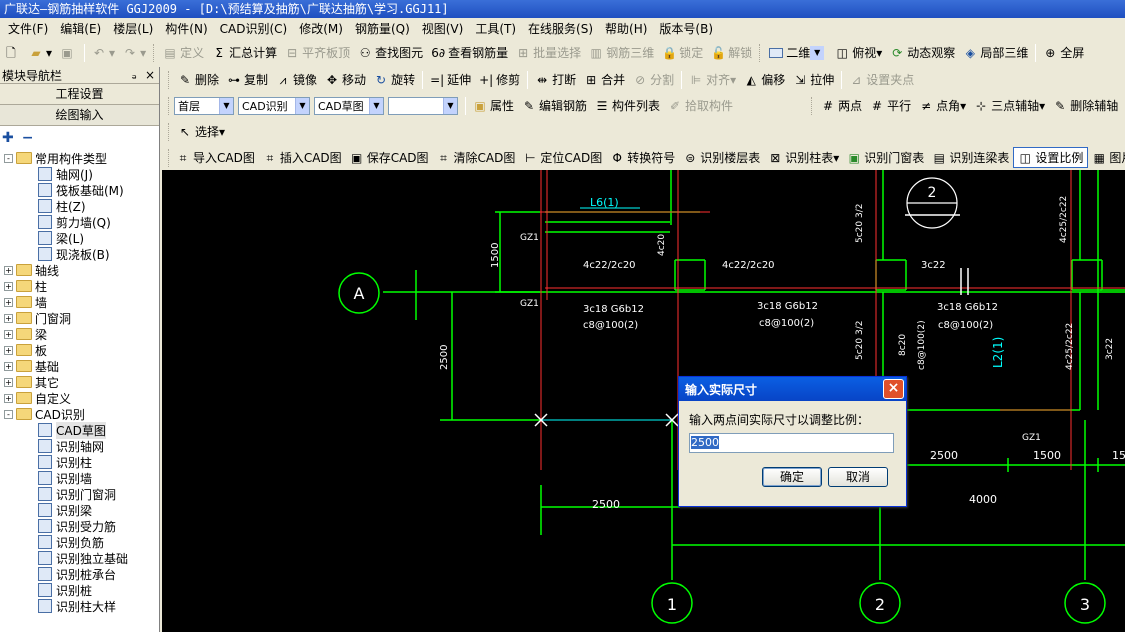 Image resolution: width=1125 pixels, height=632 pixels. I want to click on component-type-select: CAD识别 ▼, so click(274, 105).